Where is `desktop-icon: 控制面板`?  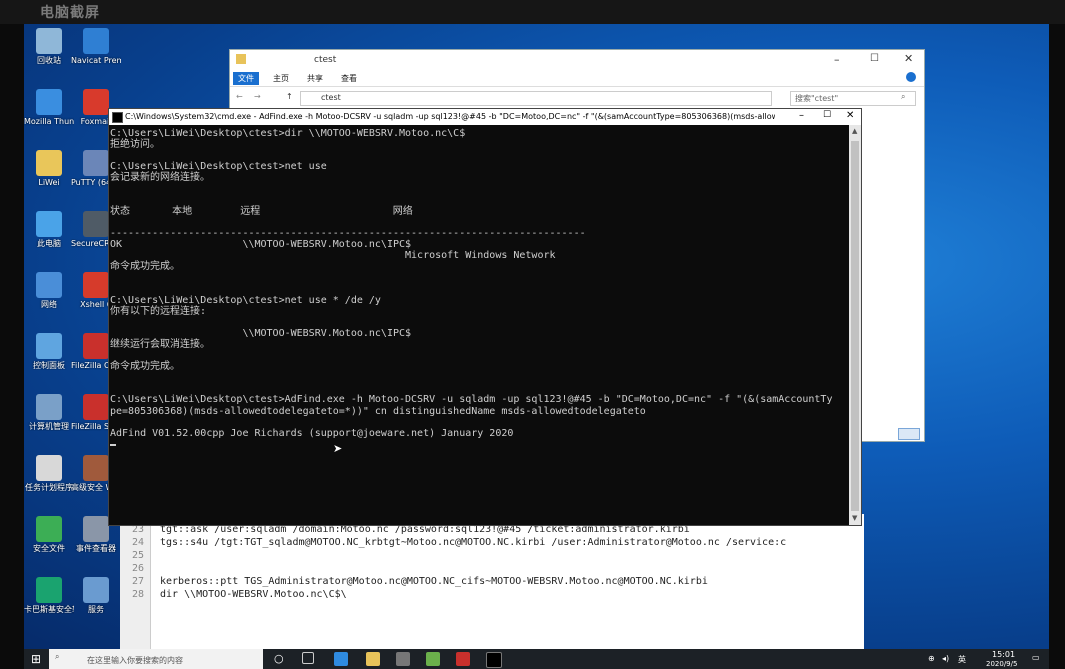 desktop-icon: 控制面板 is located at coordinates (49, 351).